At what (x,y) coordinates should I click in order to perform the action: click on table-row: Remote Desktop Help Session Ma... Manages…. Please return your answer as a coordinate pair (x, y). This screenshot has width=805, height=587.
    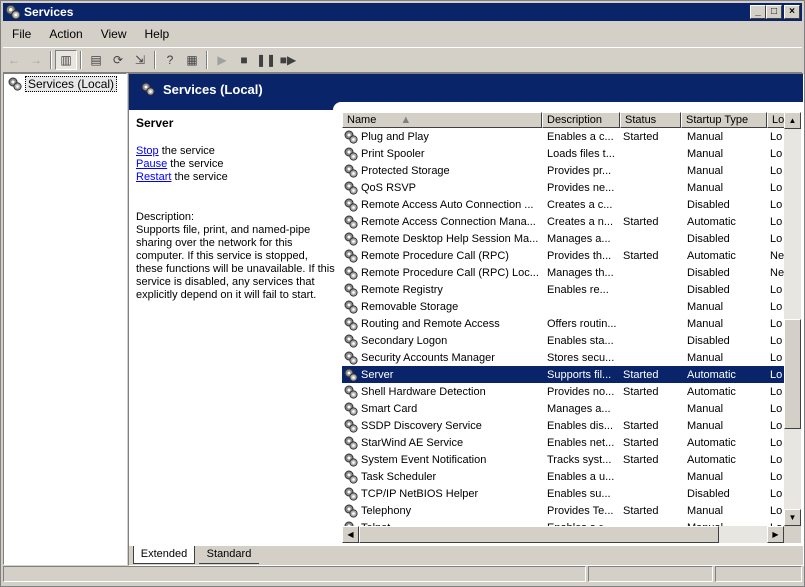
    Looking at the image, I should click on (571, 238).